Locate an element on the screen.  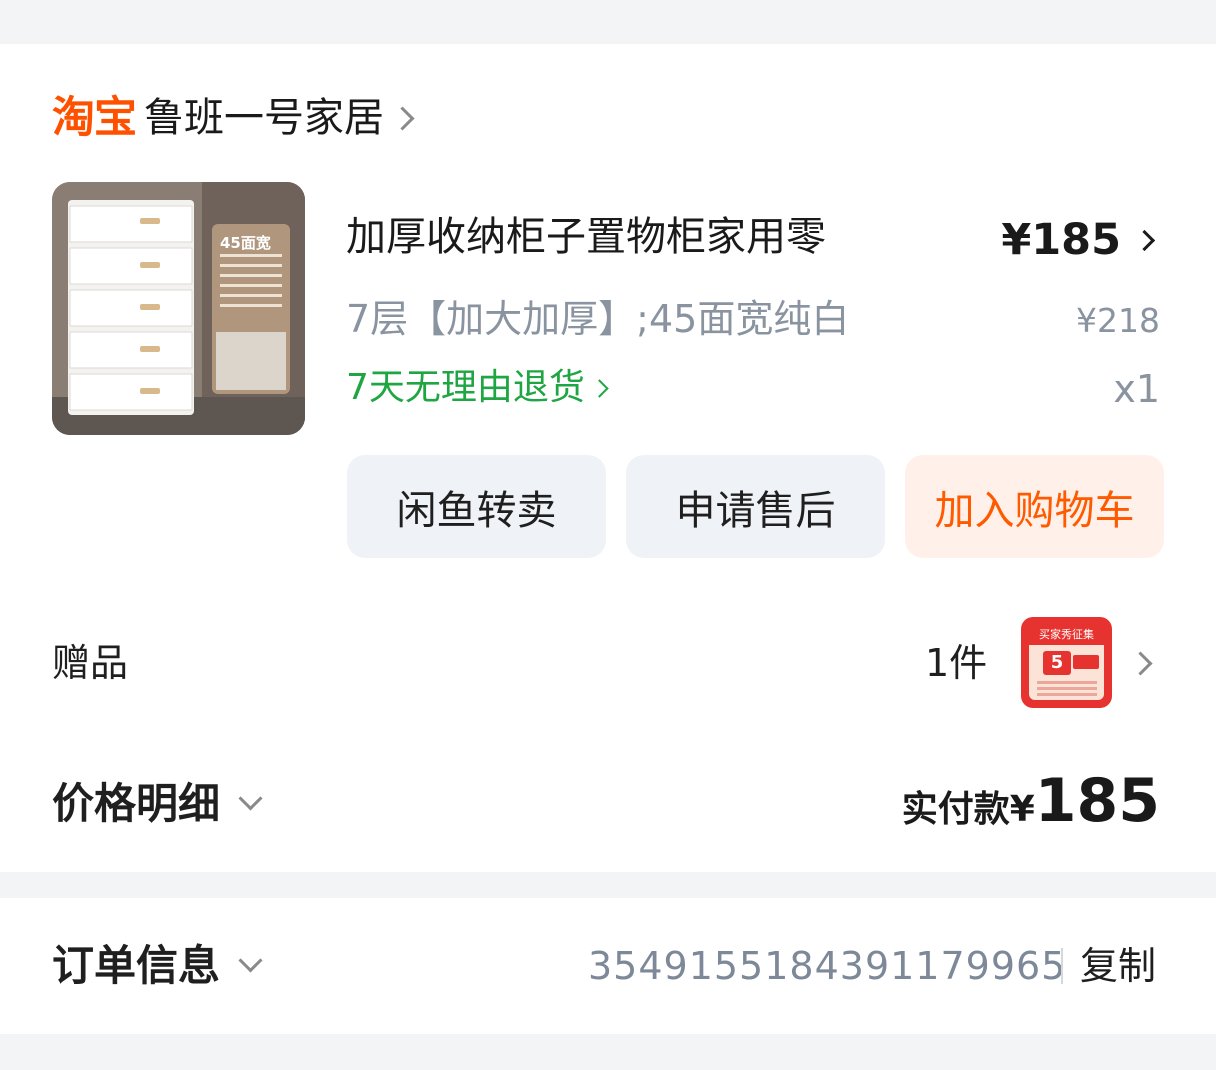
paid-label: 实付款¥ is located at coordinates (968, 809).